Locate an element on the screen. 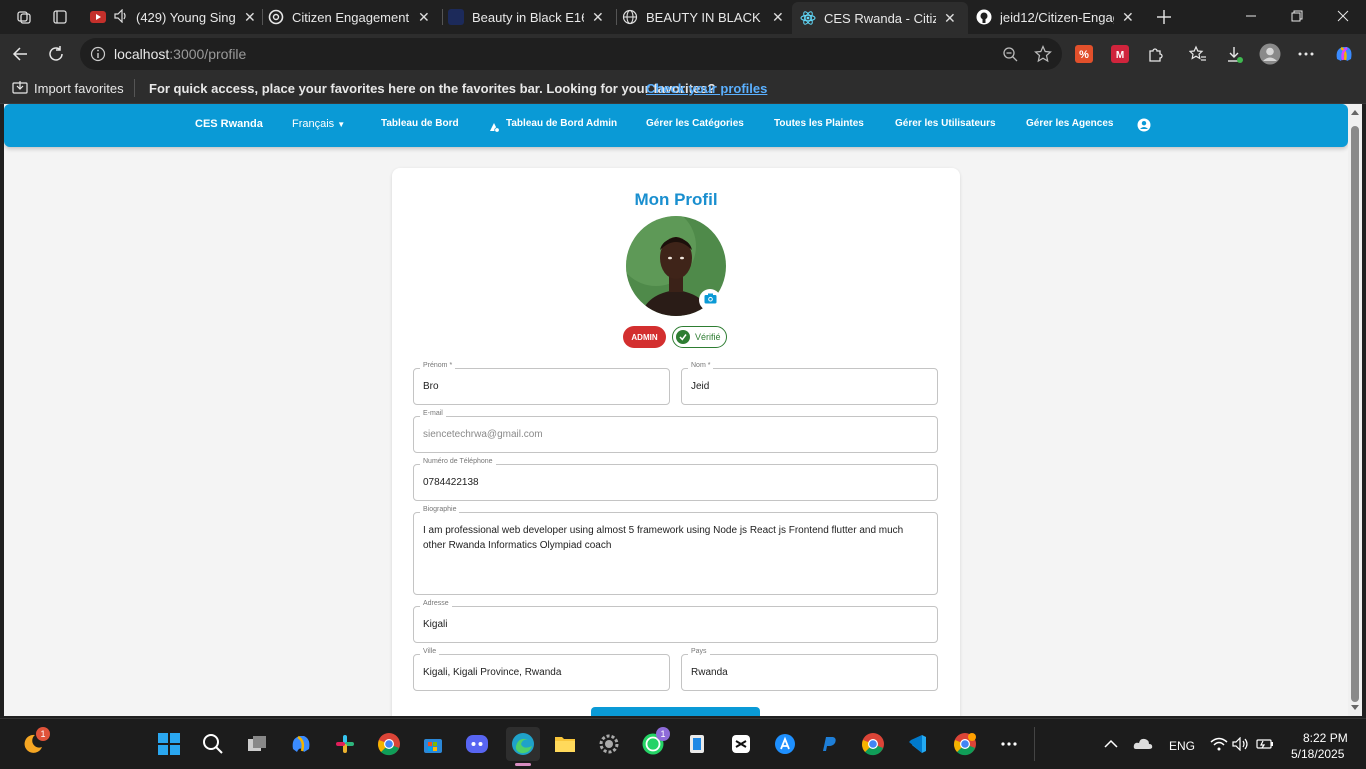 Image resolution: width=1366 pixels, height=769 pixels. favorites-icon is located at coordinates (1198, 54).